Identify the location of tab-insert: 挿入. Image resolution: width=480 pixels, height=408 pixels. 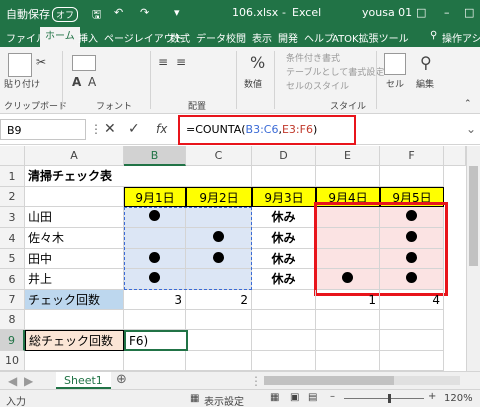
(88, 37).